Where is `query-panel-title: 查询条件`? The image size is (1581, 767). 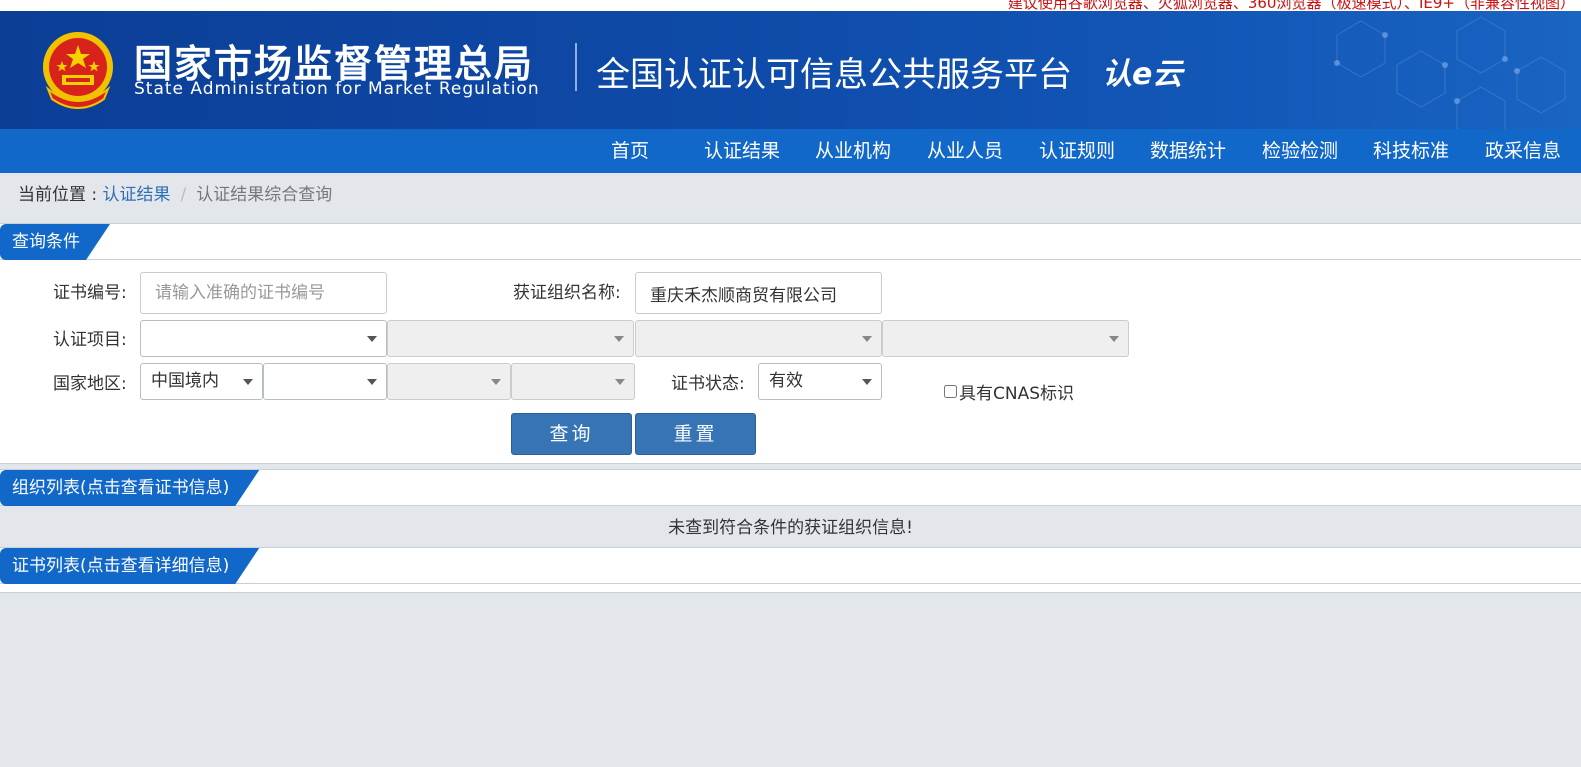 query-panel-title: 查询条件 is located at coordinates (55, 242).